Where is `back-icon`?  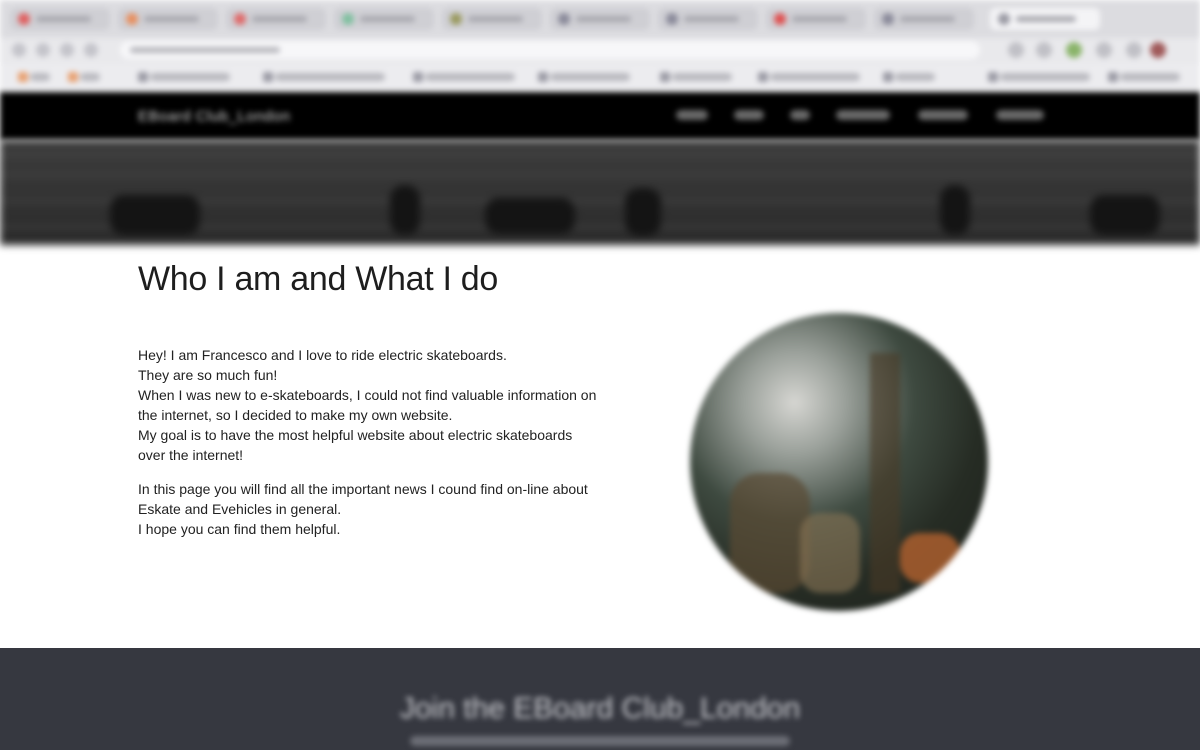
back-icon is located at coordinates (19, 50).